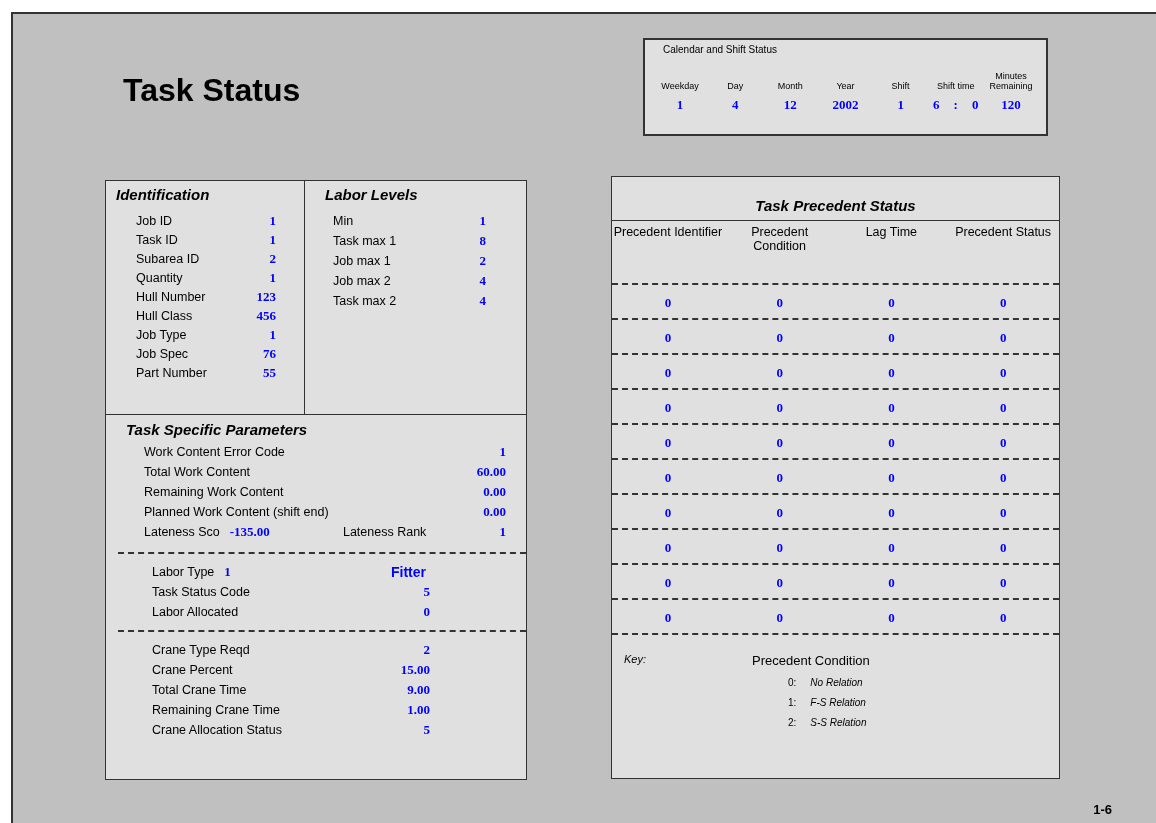 The image size is (1156, 823). I want to click on column-label: Shift, so click(900, 86).